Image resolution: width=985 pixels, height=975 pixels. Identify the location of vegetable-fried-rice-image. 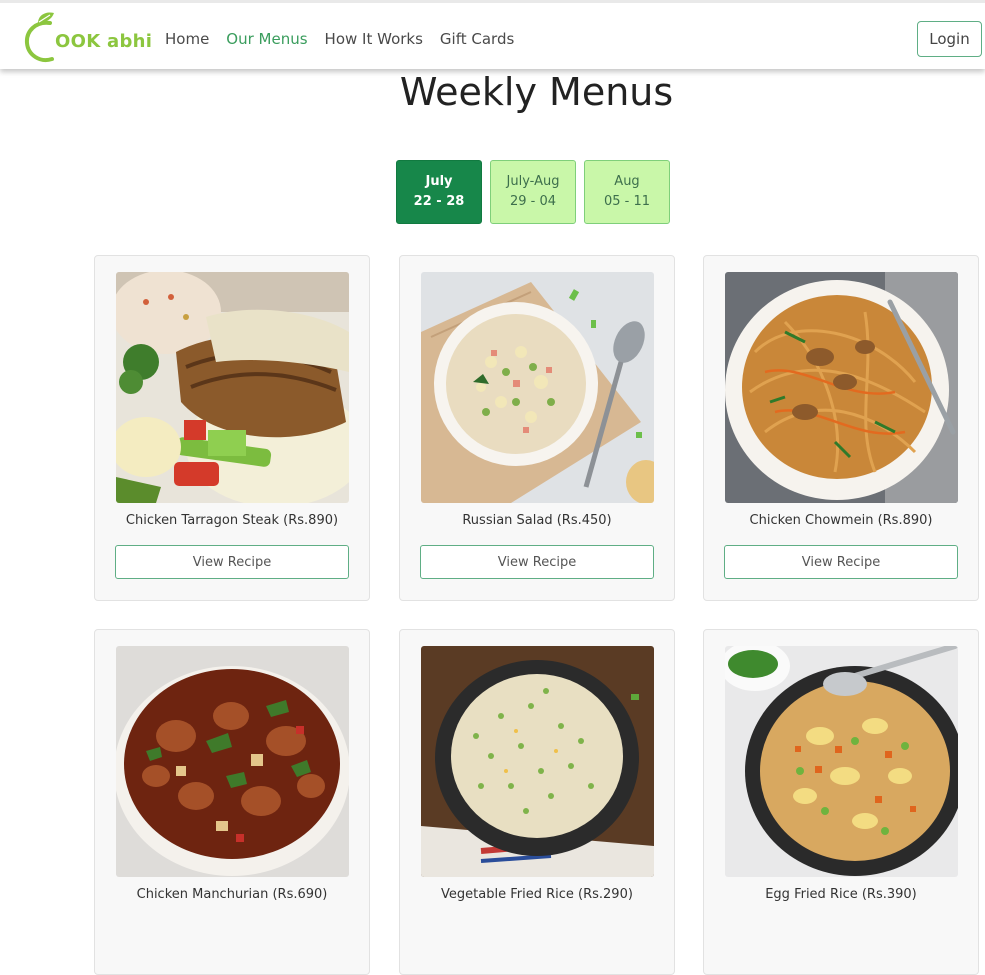
(537, 761).